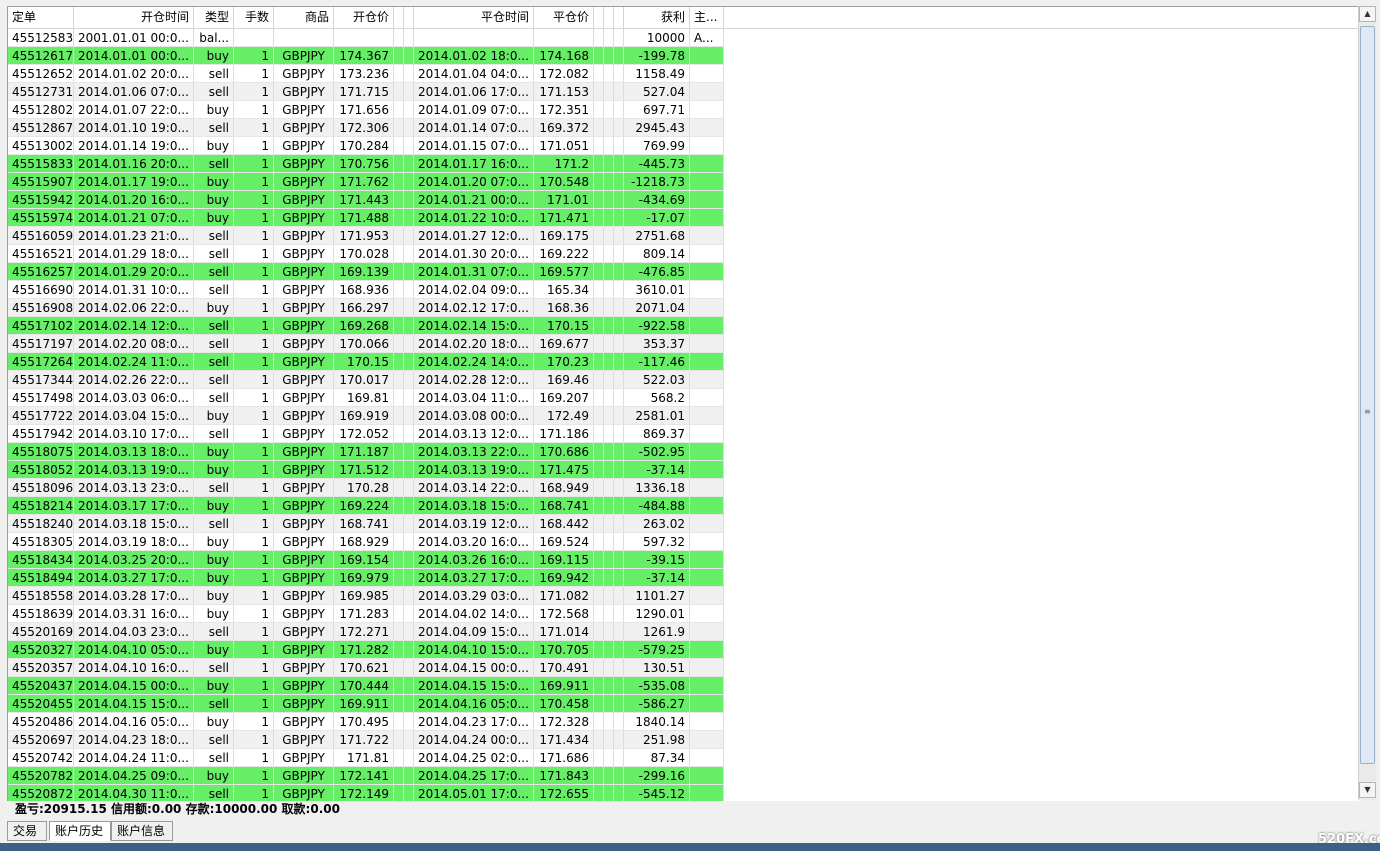 Image resolution: width=1380 pixels, height=851 pixels. Describe the element at coordinates (41, 362) in the screenshot. I see `order-cell: 45517264` at that location.